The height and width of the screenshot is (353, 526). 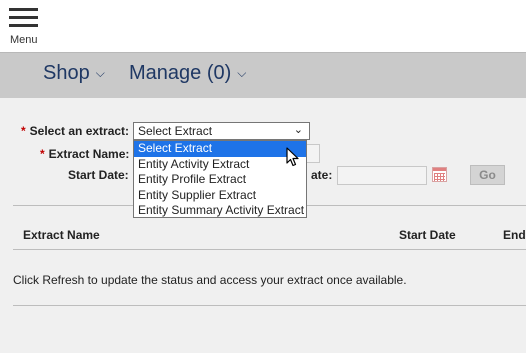 I want to click on extract-name-label-text: Extract Name:, so click(x=89, y=154).